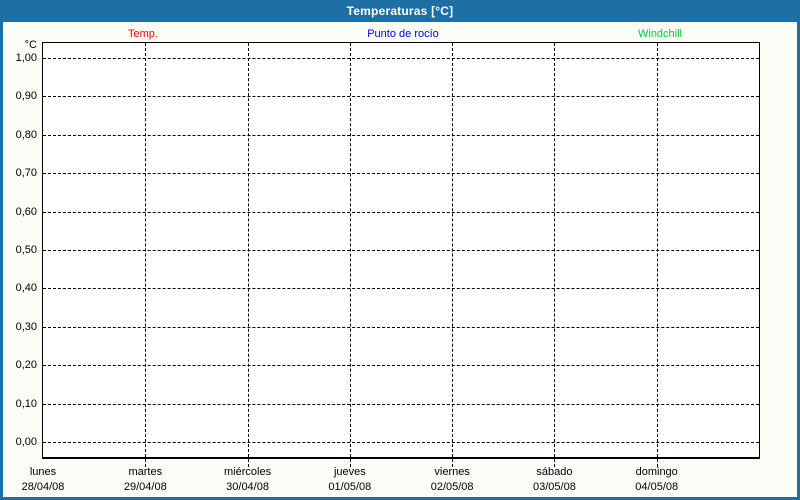  What do you see at coordinates (657, 487) in the screenshot?
I see `day-date: 04/05/08` at bounding box center [657, 487].